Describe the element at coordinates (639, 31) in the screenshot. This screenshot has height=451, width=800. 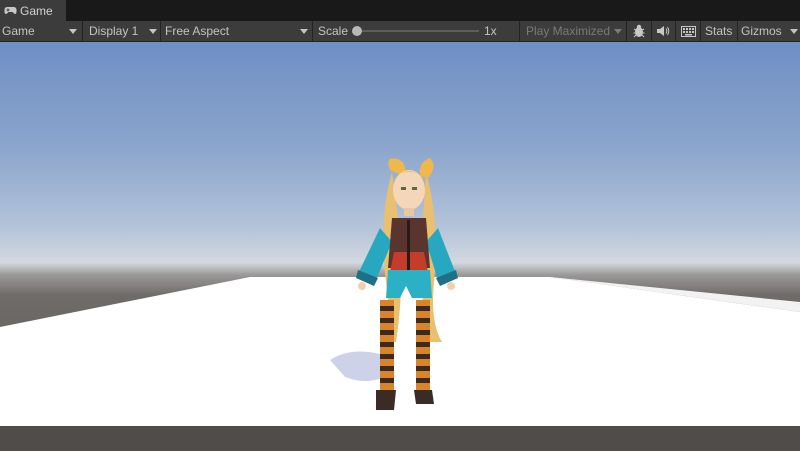
I see `bug-icon` at that location.